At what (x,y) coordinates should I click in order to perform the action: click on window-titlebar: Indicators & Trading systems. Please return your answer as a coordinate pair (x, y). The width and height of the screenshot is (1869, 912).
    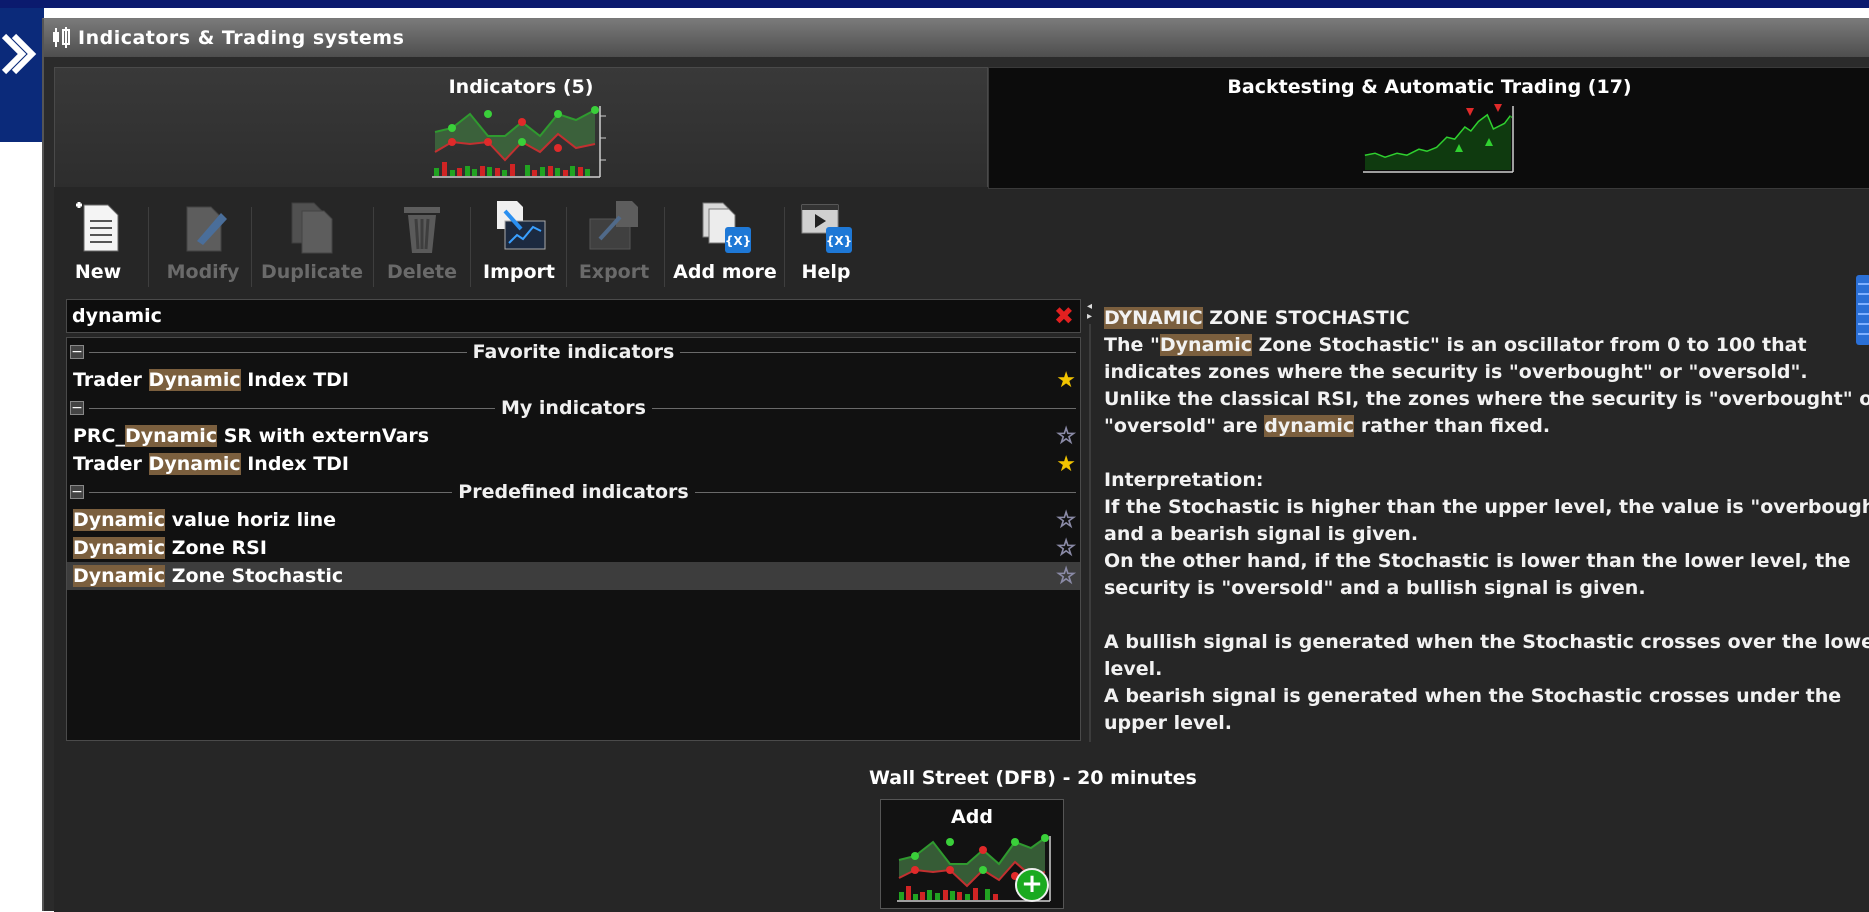
    Looking at the image, I should click on (956, 38).